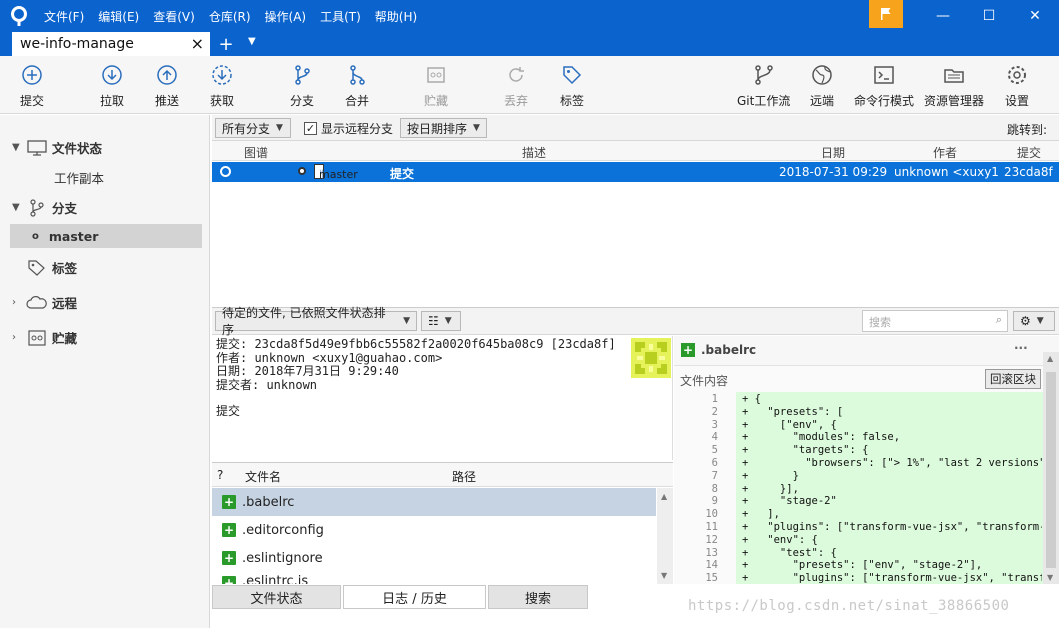 The image size is (1059, 628). I want to click on menu-repository: 仓库(R), so click(230, 16).